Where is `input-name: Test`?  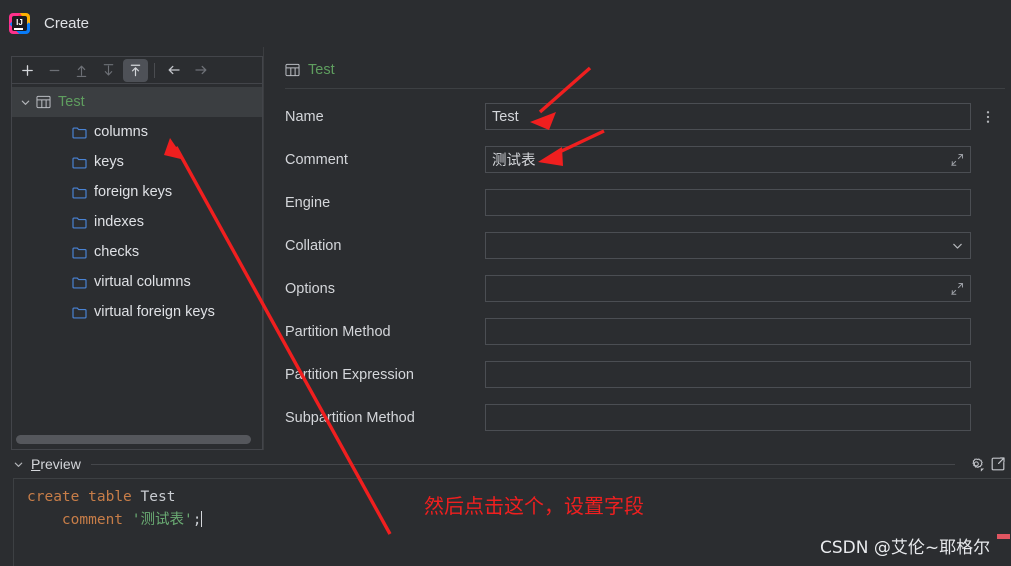 input-name: Test is located at coordinates (728, 116).